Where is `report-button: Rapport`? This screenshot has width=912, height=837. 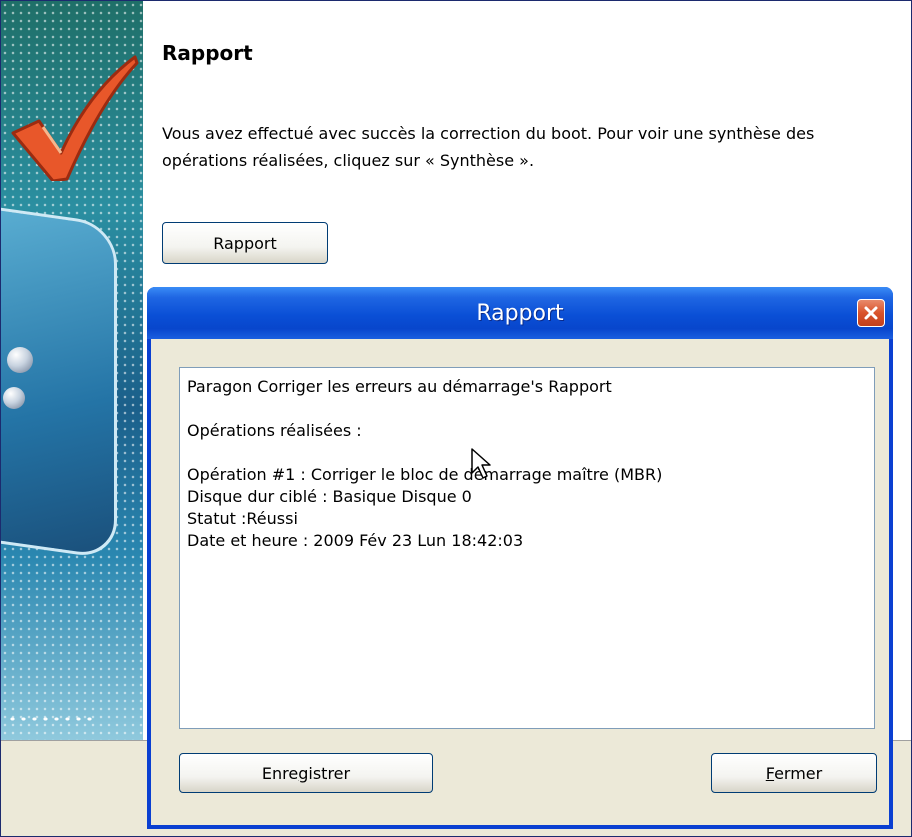
report-button: Rapport is located at coordinates (245, 243).